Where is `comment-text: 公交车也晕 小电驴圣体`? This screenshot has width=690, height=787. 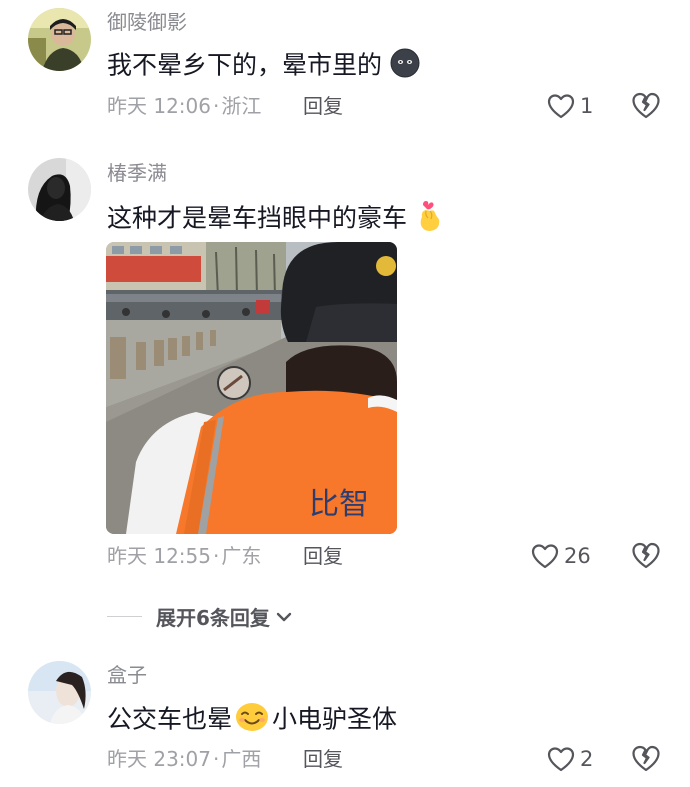 comment-text: 公交车也晕 小电驴圣体 is located at coordinates (252, 720).